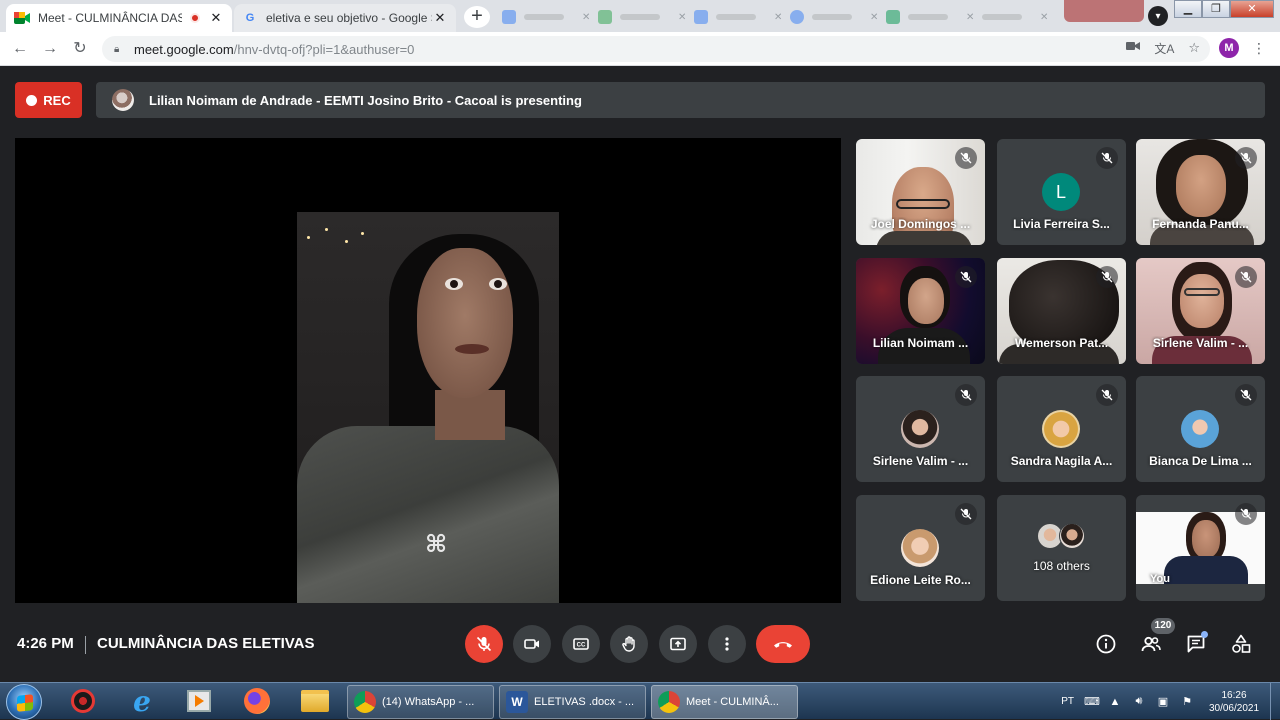 This screenshot has width=1280, height=720. Describe the element at coordinates (80, 49) in the screenshot. I see `reload-icon: ↻` at that location.